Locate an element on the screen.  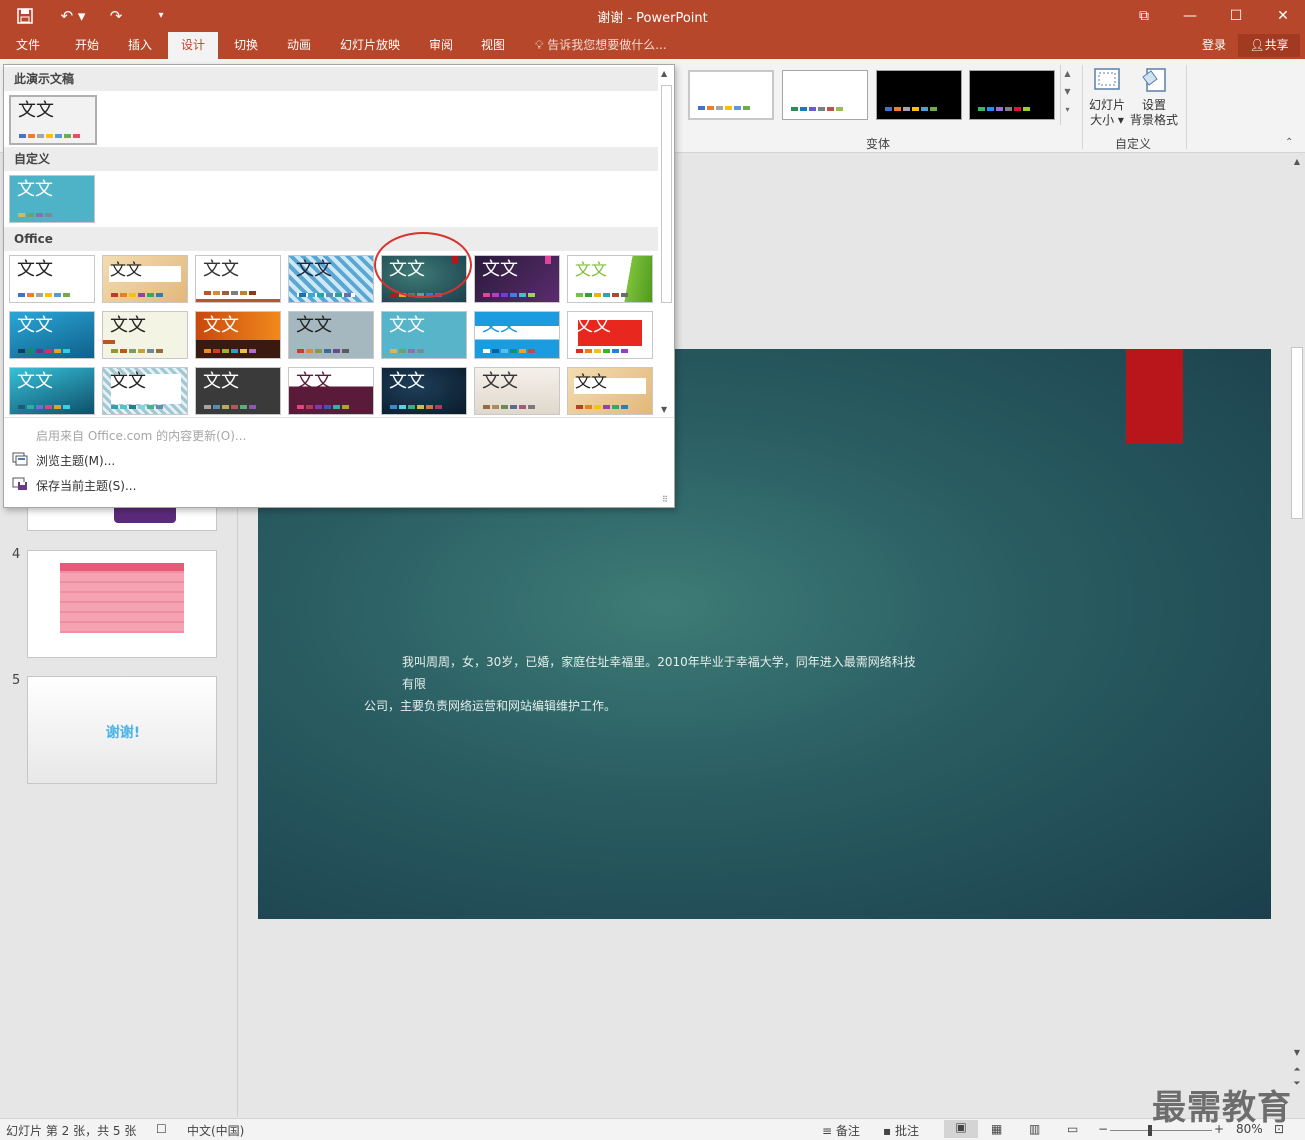
scrollbar-thumb is located at coordinates (1297, 433).